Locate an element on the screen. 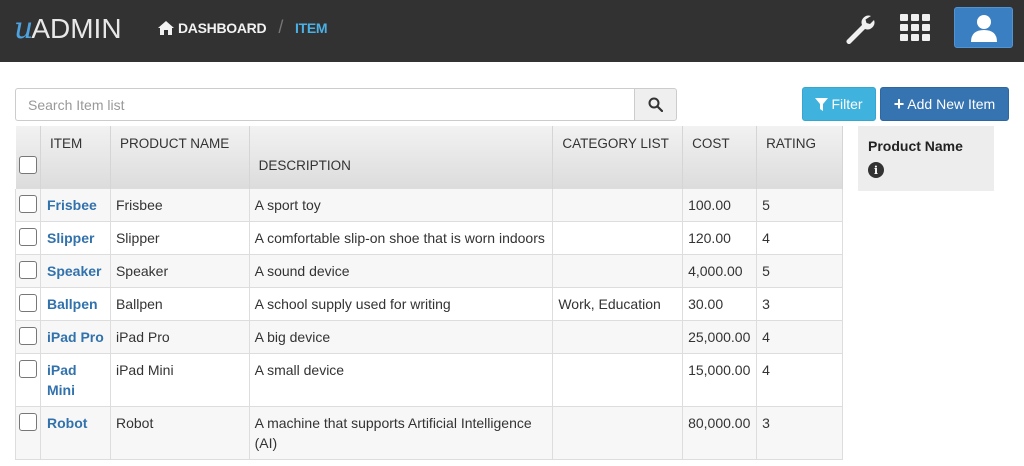 The width and height of the screenshot is (1024, 466). breadcrumb: DASHBOARD / ITEM is located at coordinates (243, 27).